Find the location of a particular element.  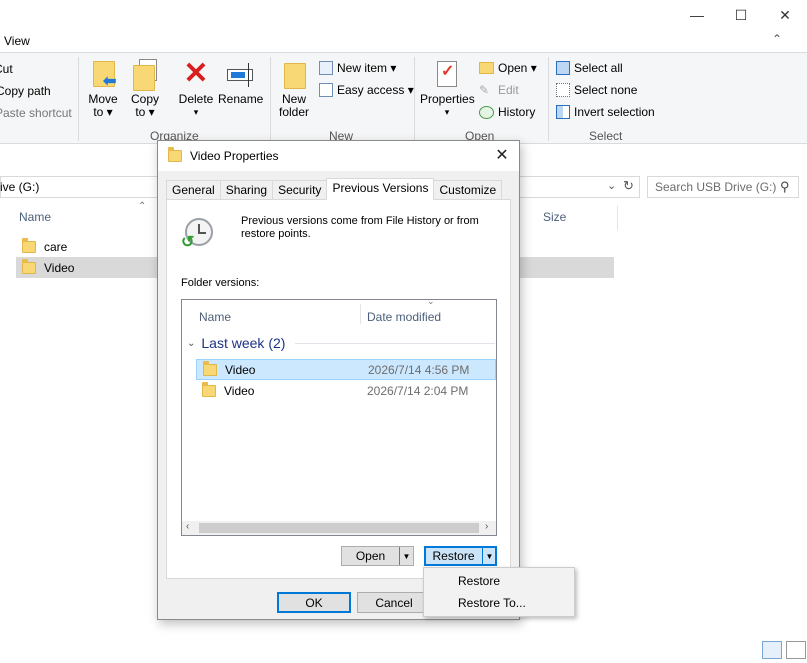

details-view-icon is located at coordinates (772, 650).